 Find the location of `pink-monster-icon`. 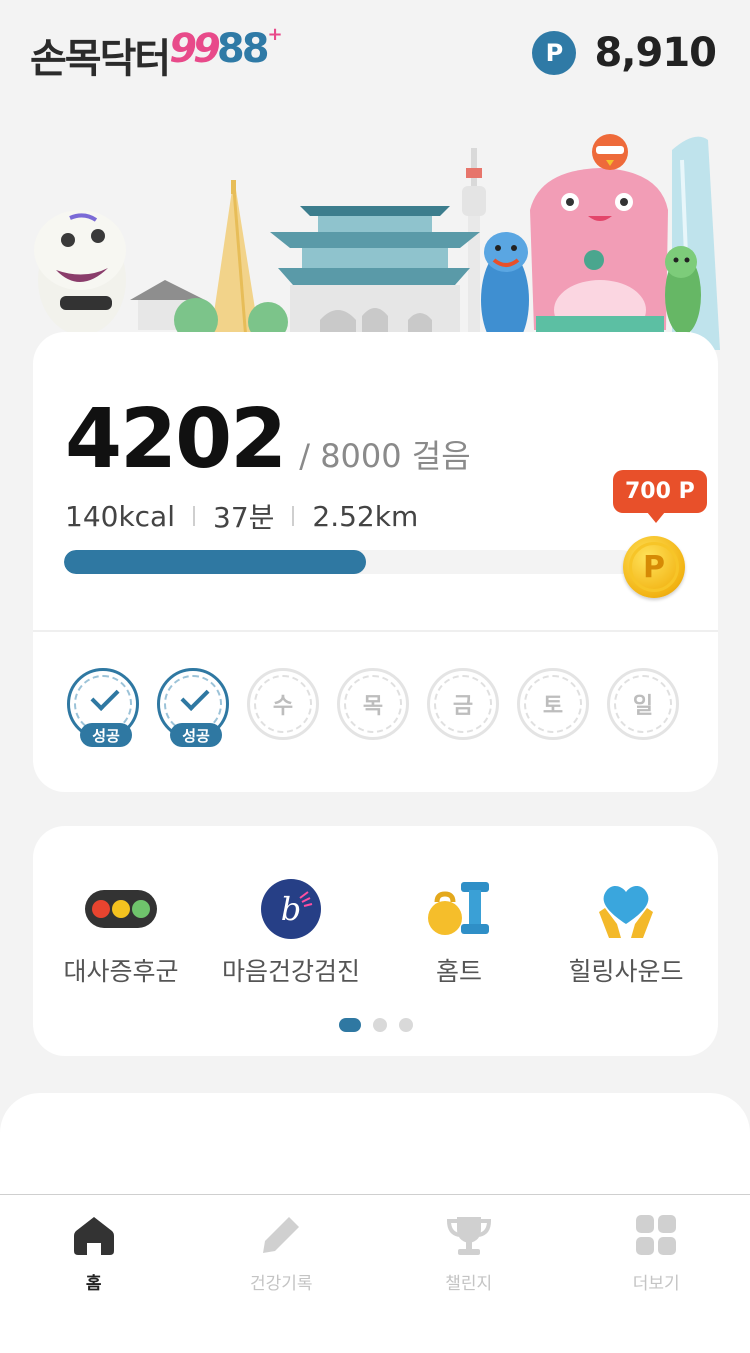

pink-monster-icon is located at coordinates (599, 254).